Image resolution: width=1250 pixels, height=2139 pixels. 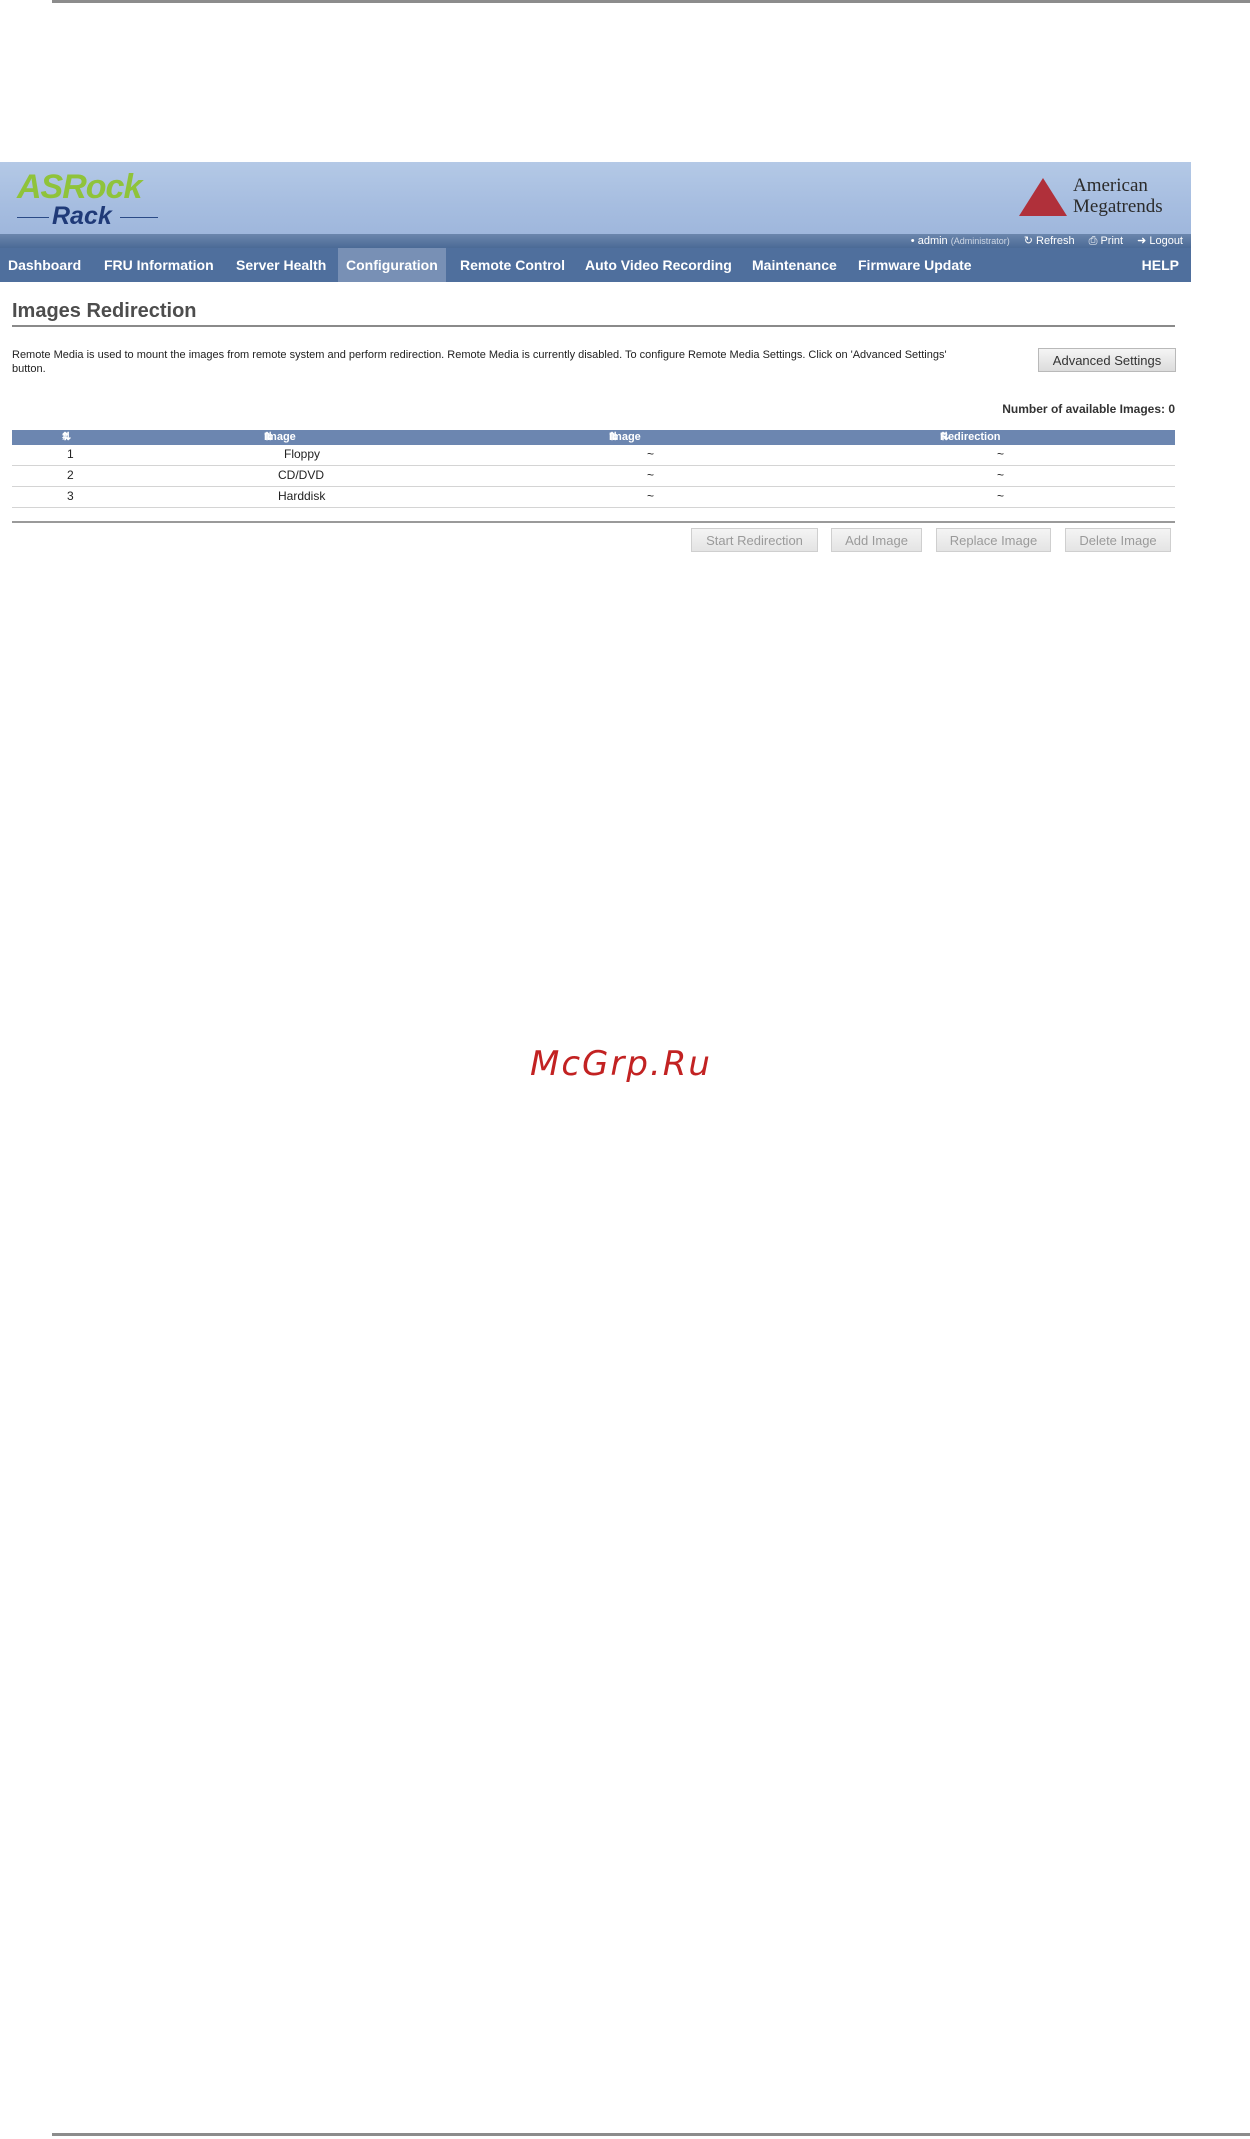 What do you see at coordinates (980, 241) in the screenshot?
I see `user-role: (Administrator)` at bounding box center [980, 241].